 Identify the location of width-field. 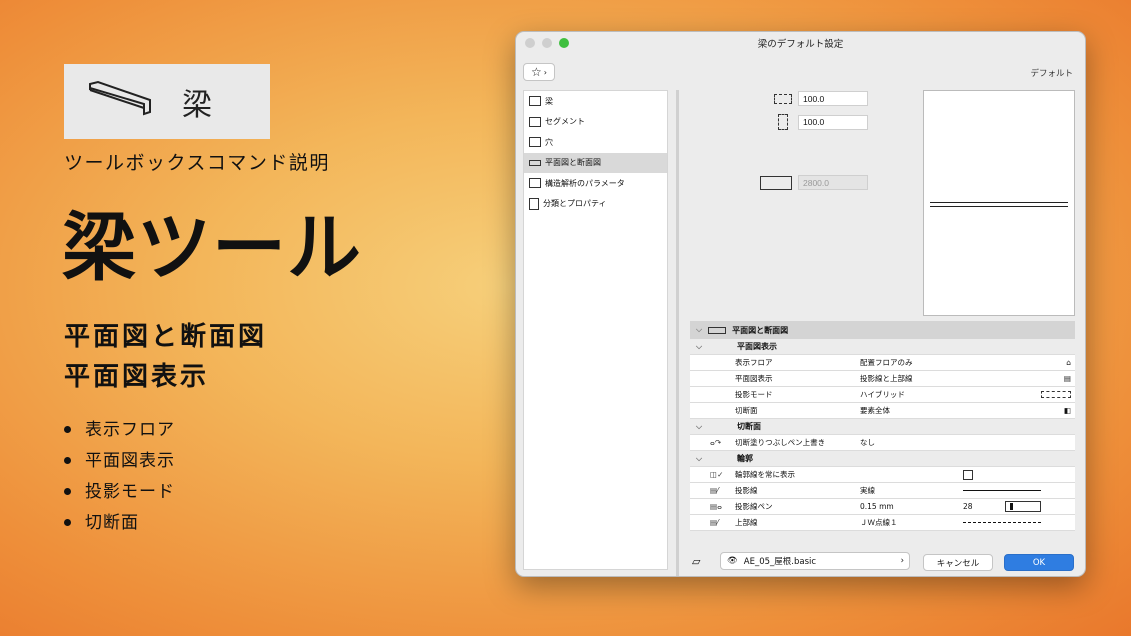
(833, 98).